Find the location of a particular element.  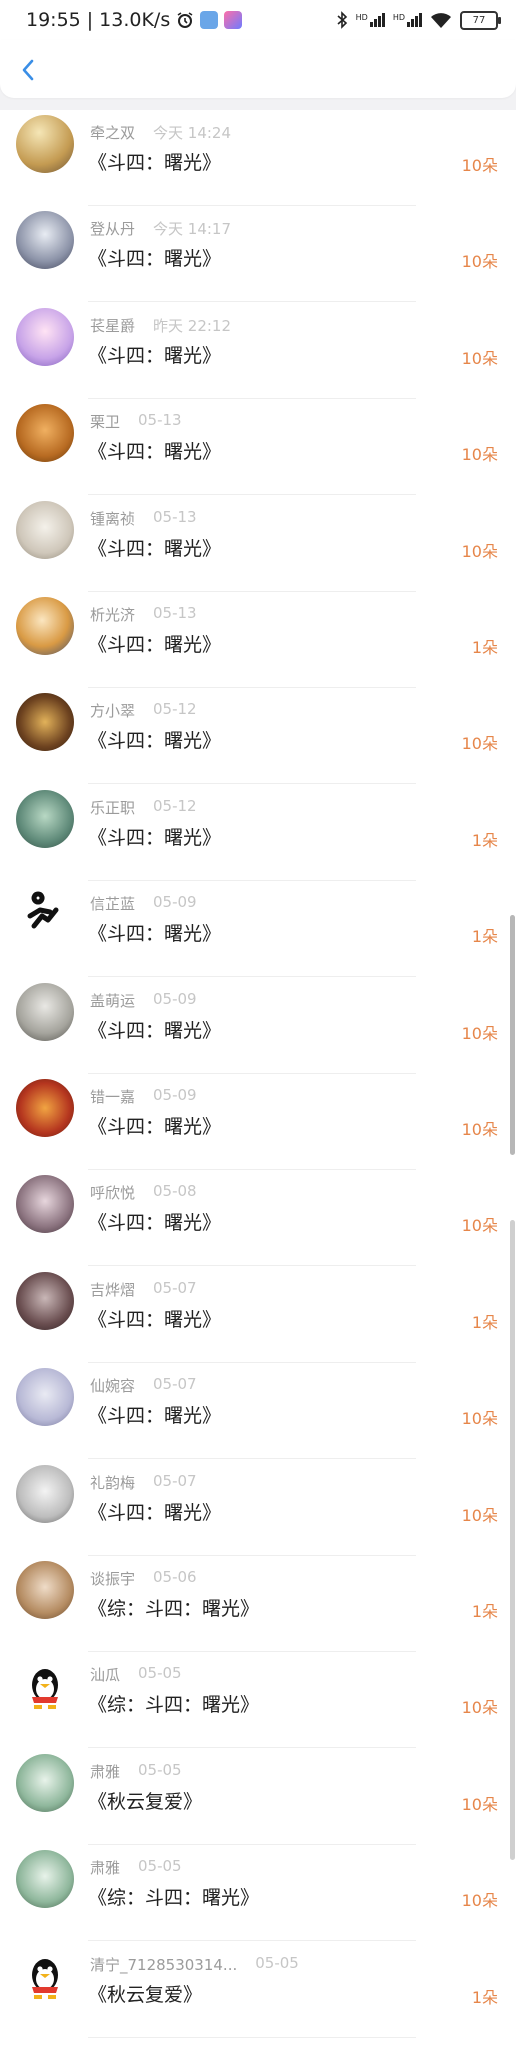

send-time: 05-06 is located at coordinates (175, 1577).